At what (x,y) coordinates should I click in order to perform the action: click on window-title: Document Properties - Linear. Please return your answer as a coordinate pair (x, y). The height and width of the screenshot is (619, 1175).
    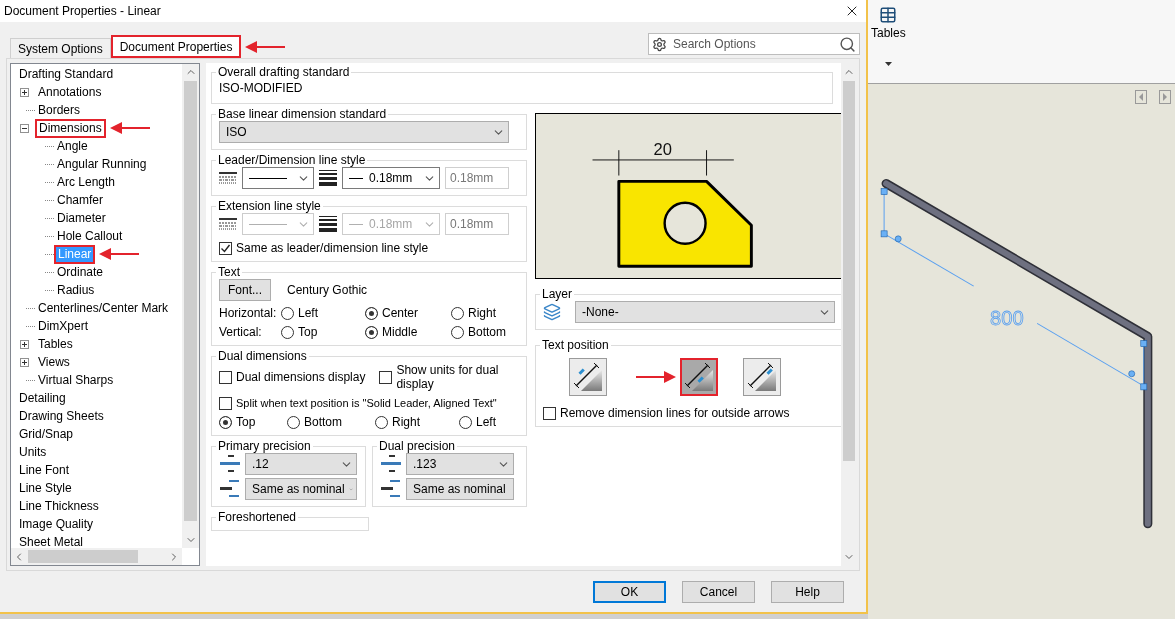
    Looking at the image, I should click on (82, 11).